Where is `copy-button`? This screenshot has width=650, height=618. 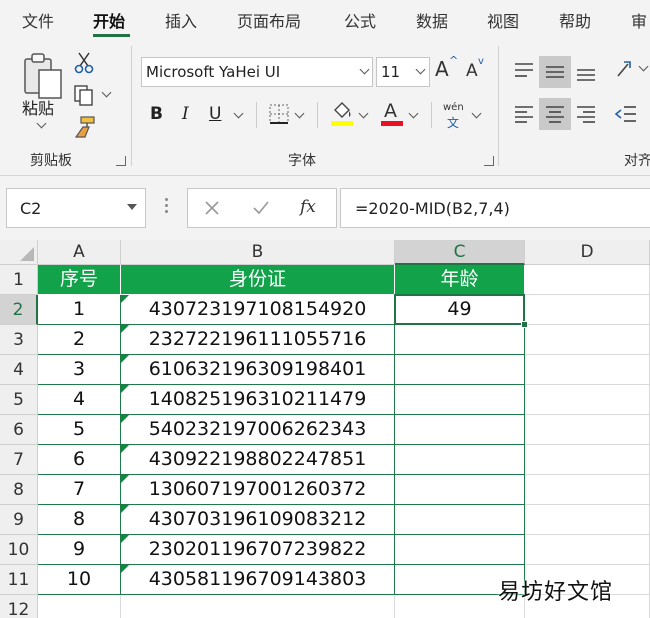 copy-button is located at coordinates (85, 95).